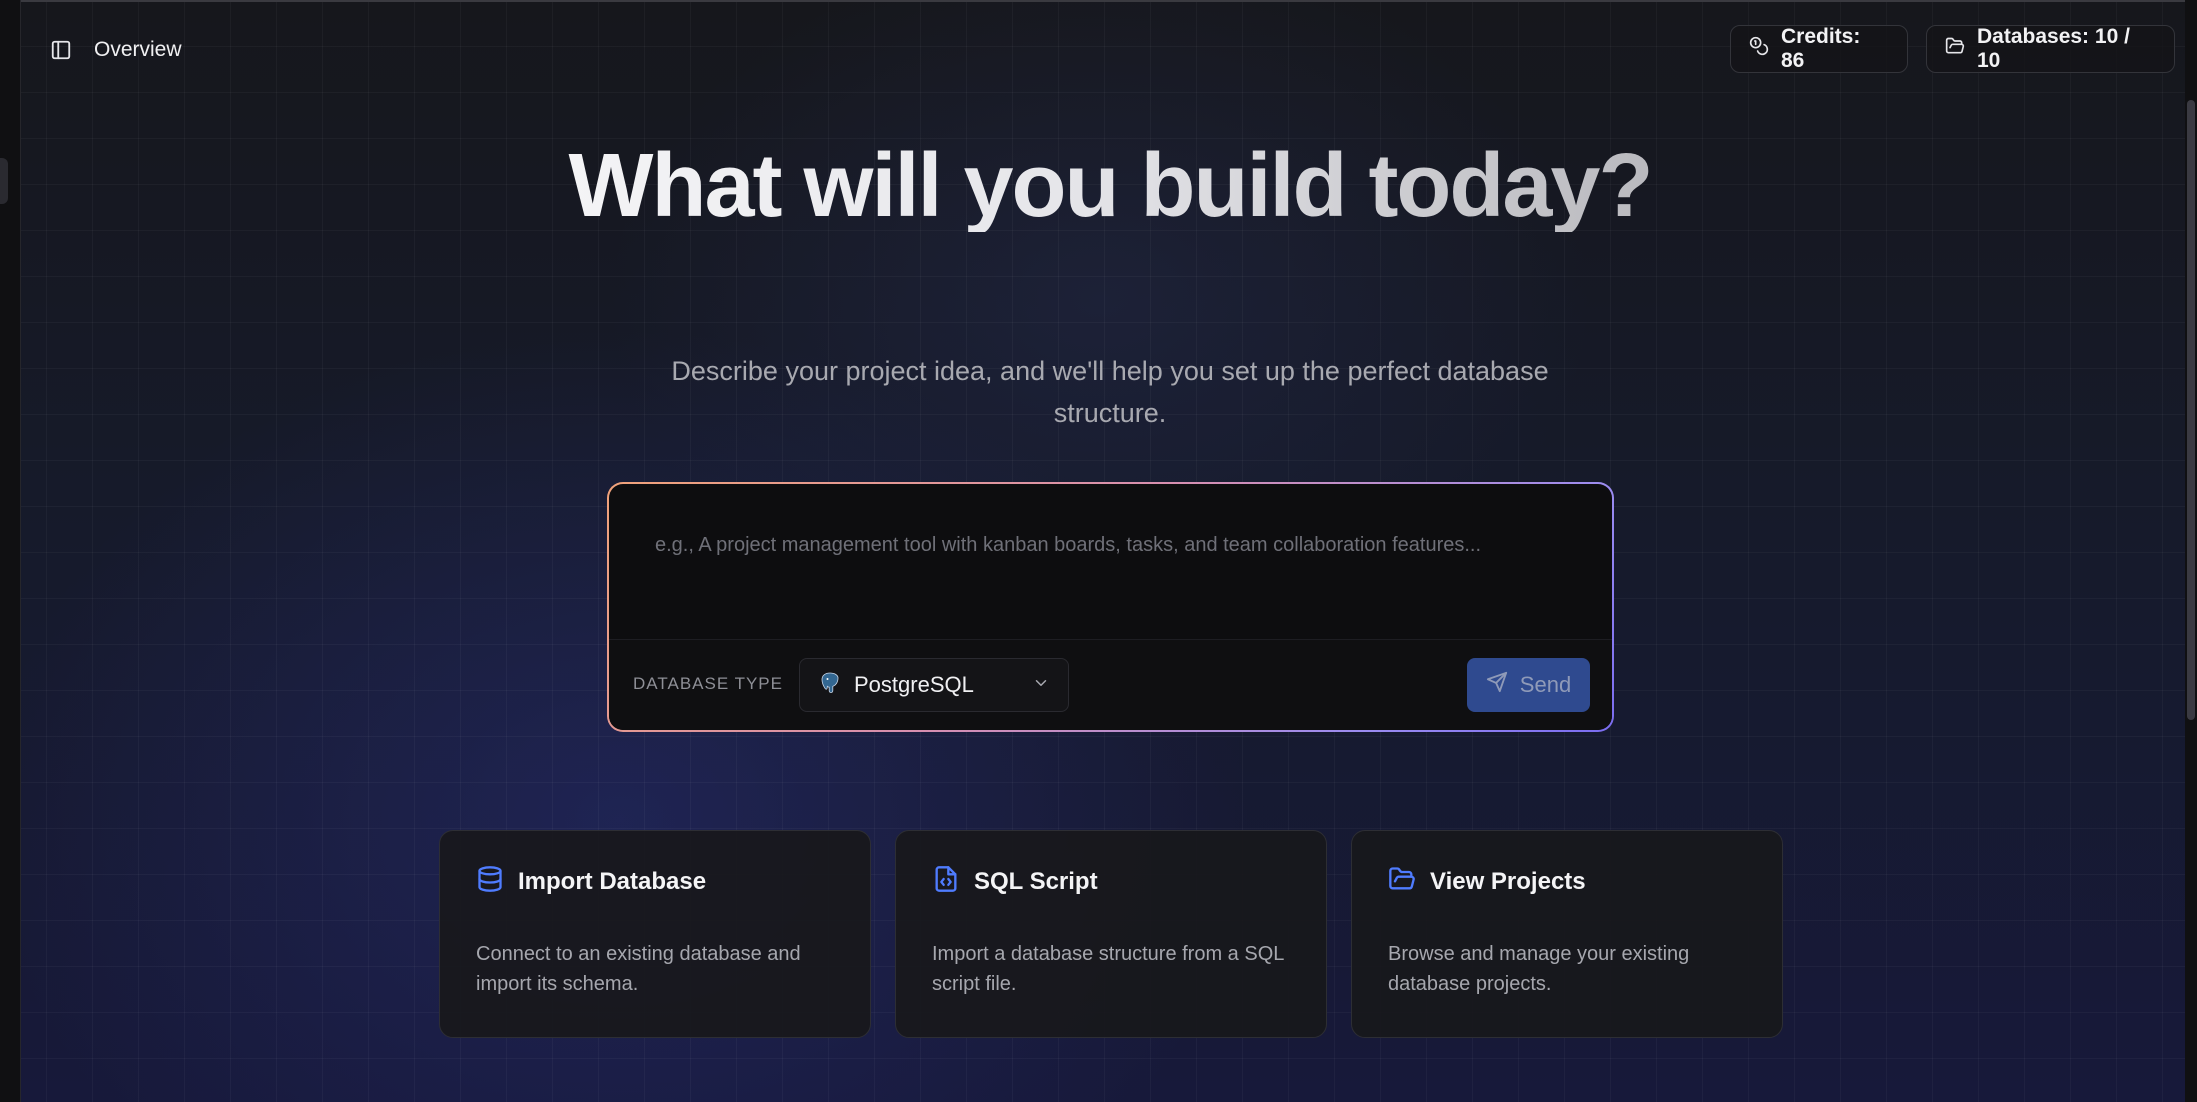 The image size is (2197, 1102). What do you see at coordinates (612, 881) in the screenshot?
I see `card-title: Import Database` at bounding box center [612, 881].